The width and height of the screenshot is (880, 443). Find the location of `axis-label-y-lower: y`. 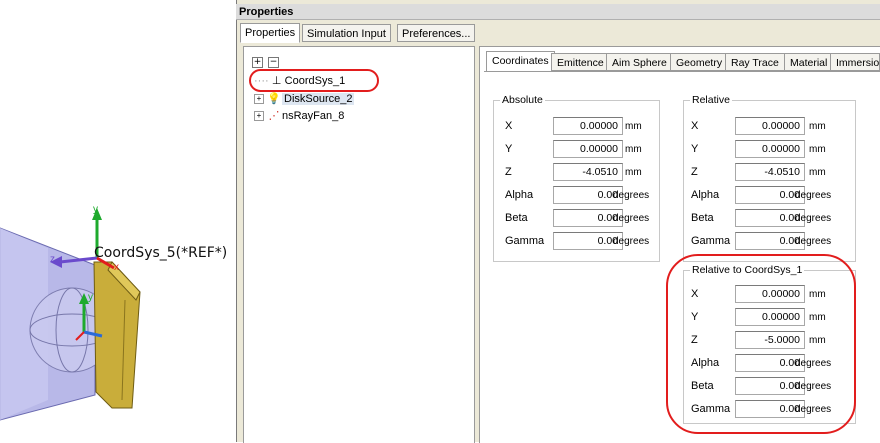

axis-label-y-lower: y is located at coordinates (90, 297).